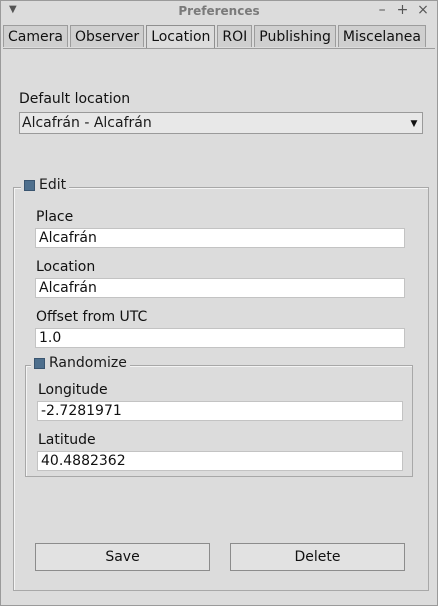 This screenshot has height=606, width=438. I want to click on close-icon: ×, so click(423, 10).